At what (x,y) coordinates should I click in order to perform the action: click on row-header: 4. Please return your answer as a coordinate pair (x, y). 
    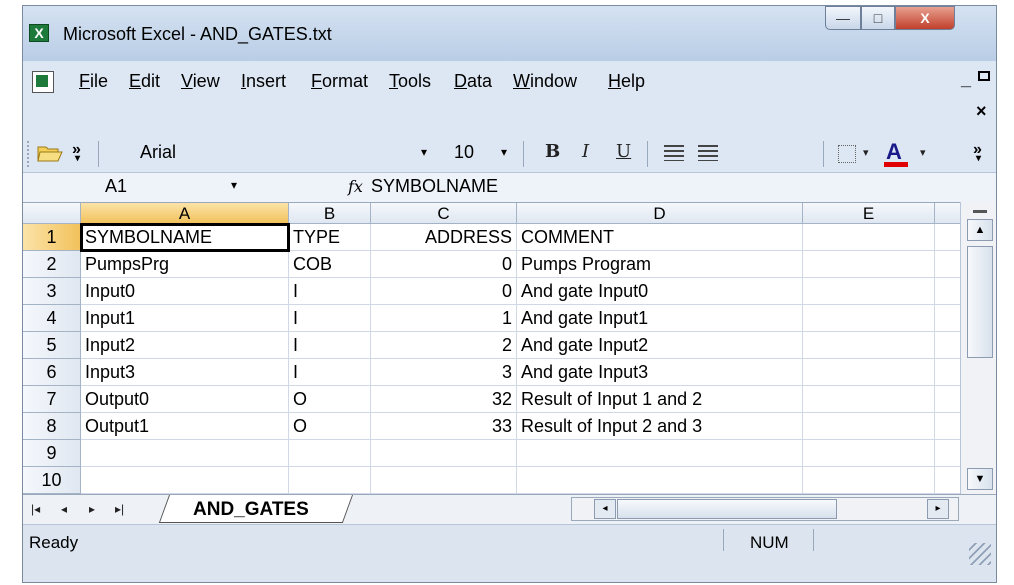
    Looking at the image, I should click on (52, 318).